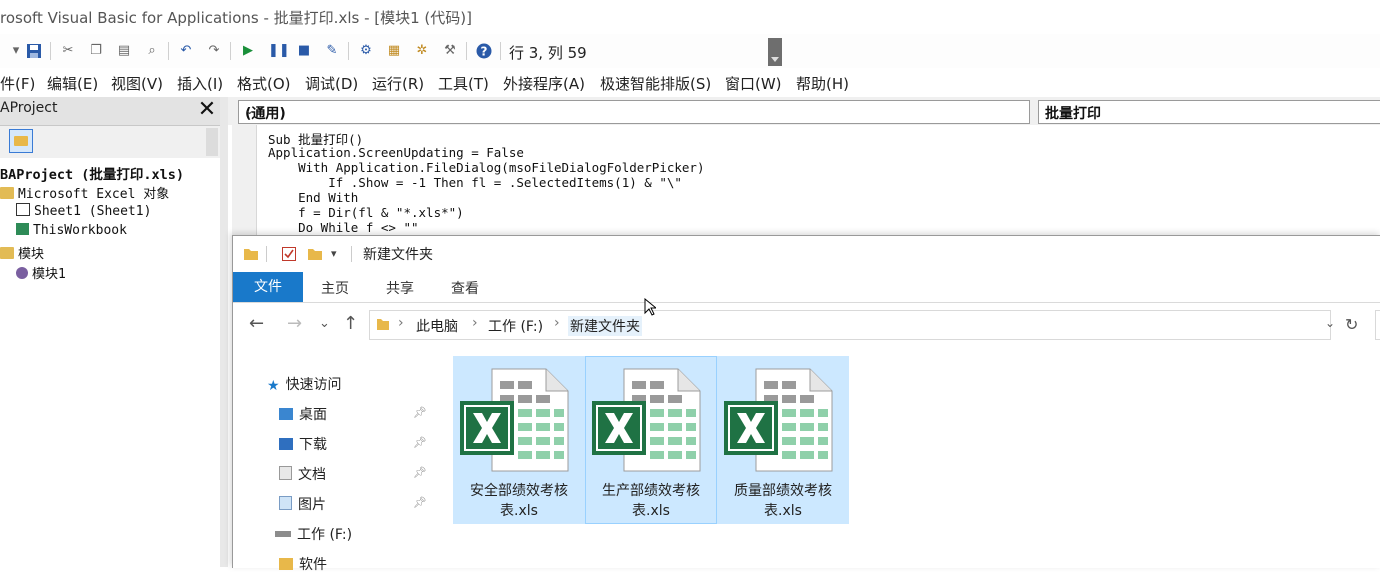 The height and width of the screenshot is (574, 1380). Describe the element at coordinates (214, 51) in the screenshot. I see `redo-icon: ↷` at that location.